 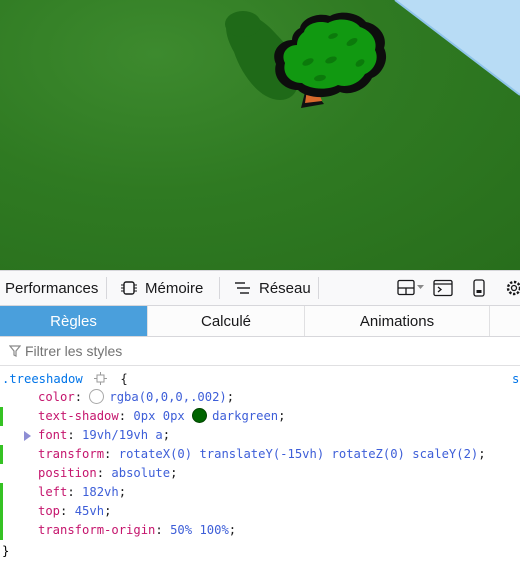 I want to click on property-value: absolute, so click(x=140, y=473).